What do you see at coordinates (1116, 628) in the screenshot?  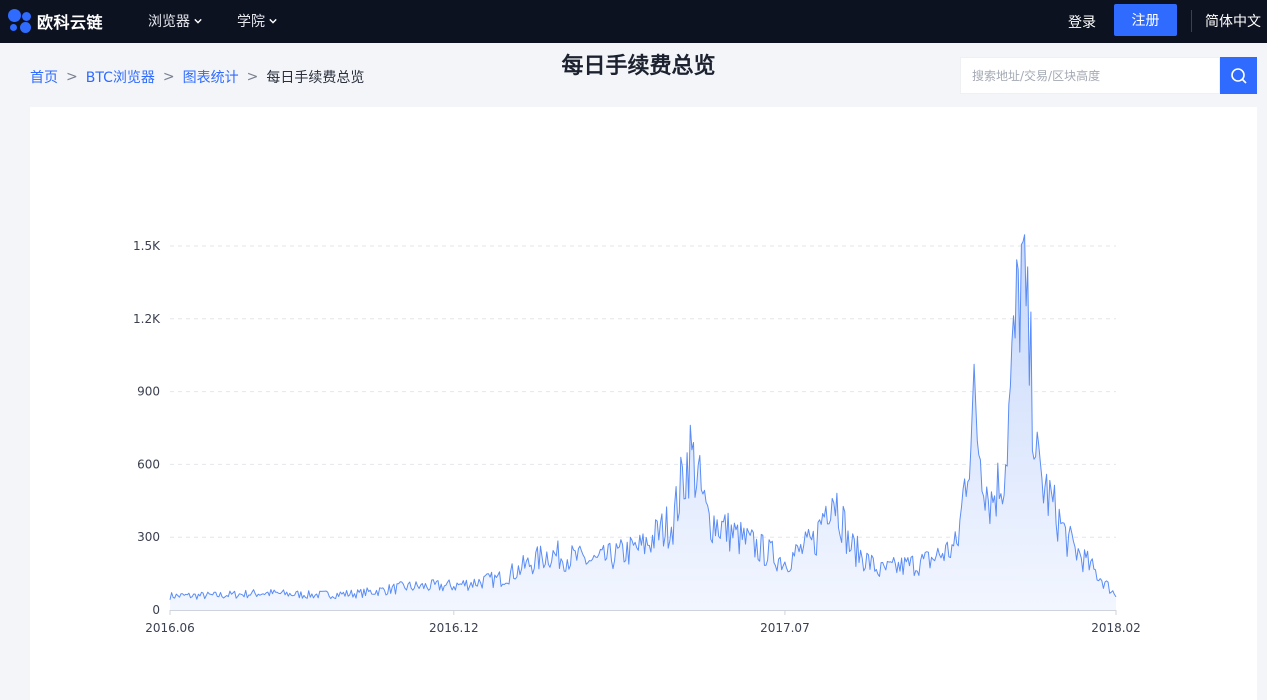 I see `x-tick-label: 2018.02` at bounding box center [1116, 628].